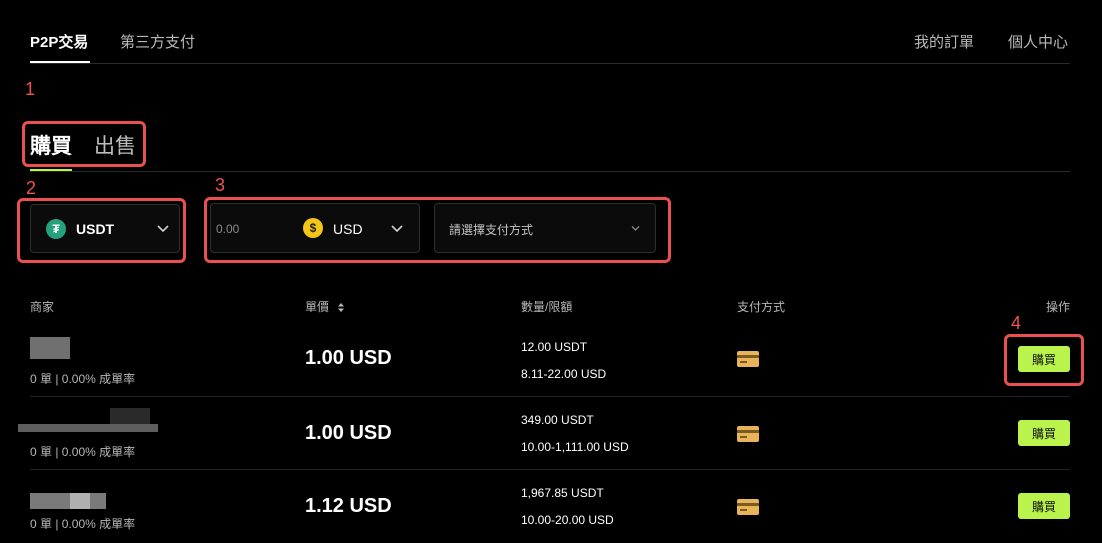 The height and width of the screenshot is (543, 1102). I want to click on unit-price: 1.12 USD, so click(348, 506).